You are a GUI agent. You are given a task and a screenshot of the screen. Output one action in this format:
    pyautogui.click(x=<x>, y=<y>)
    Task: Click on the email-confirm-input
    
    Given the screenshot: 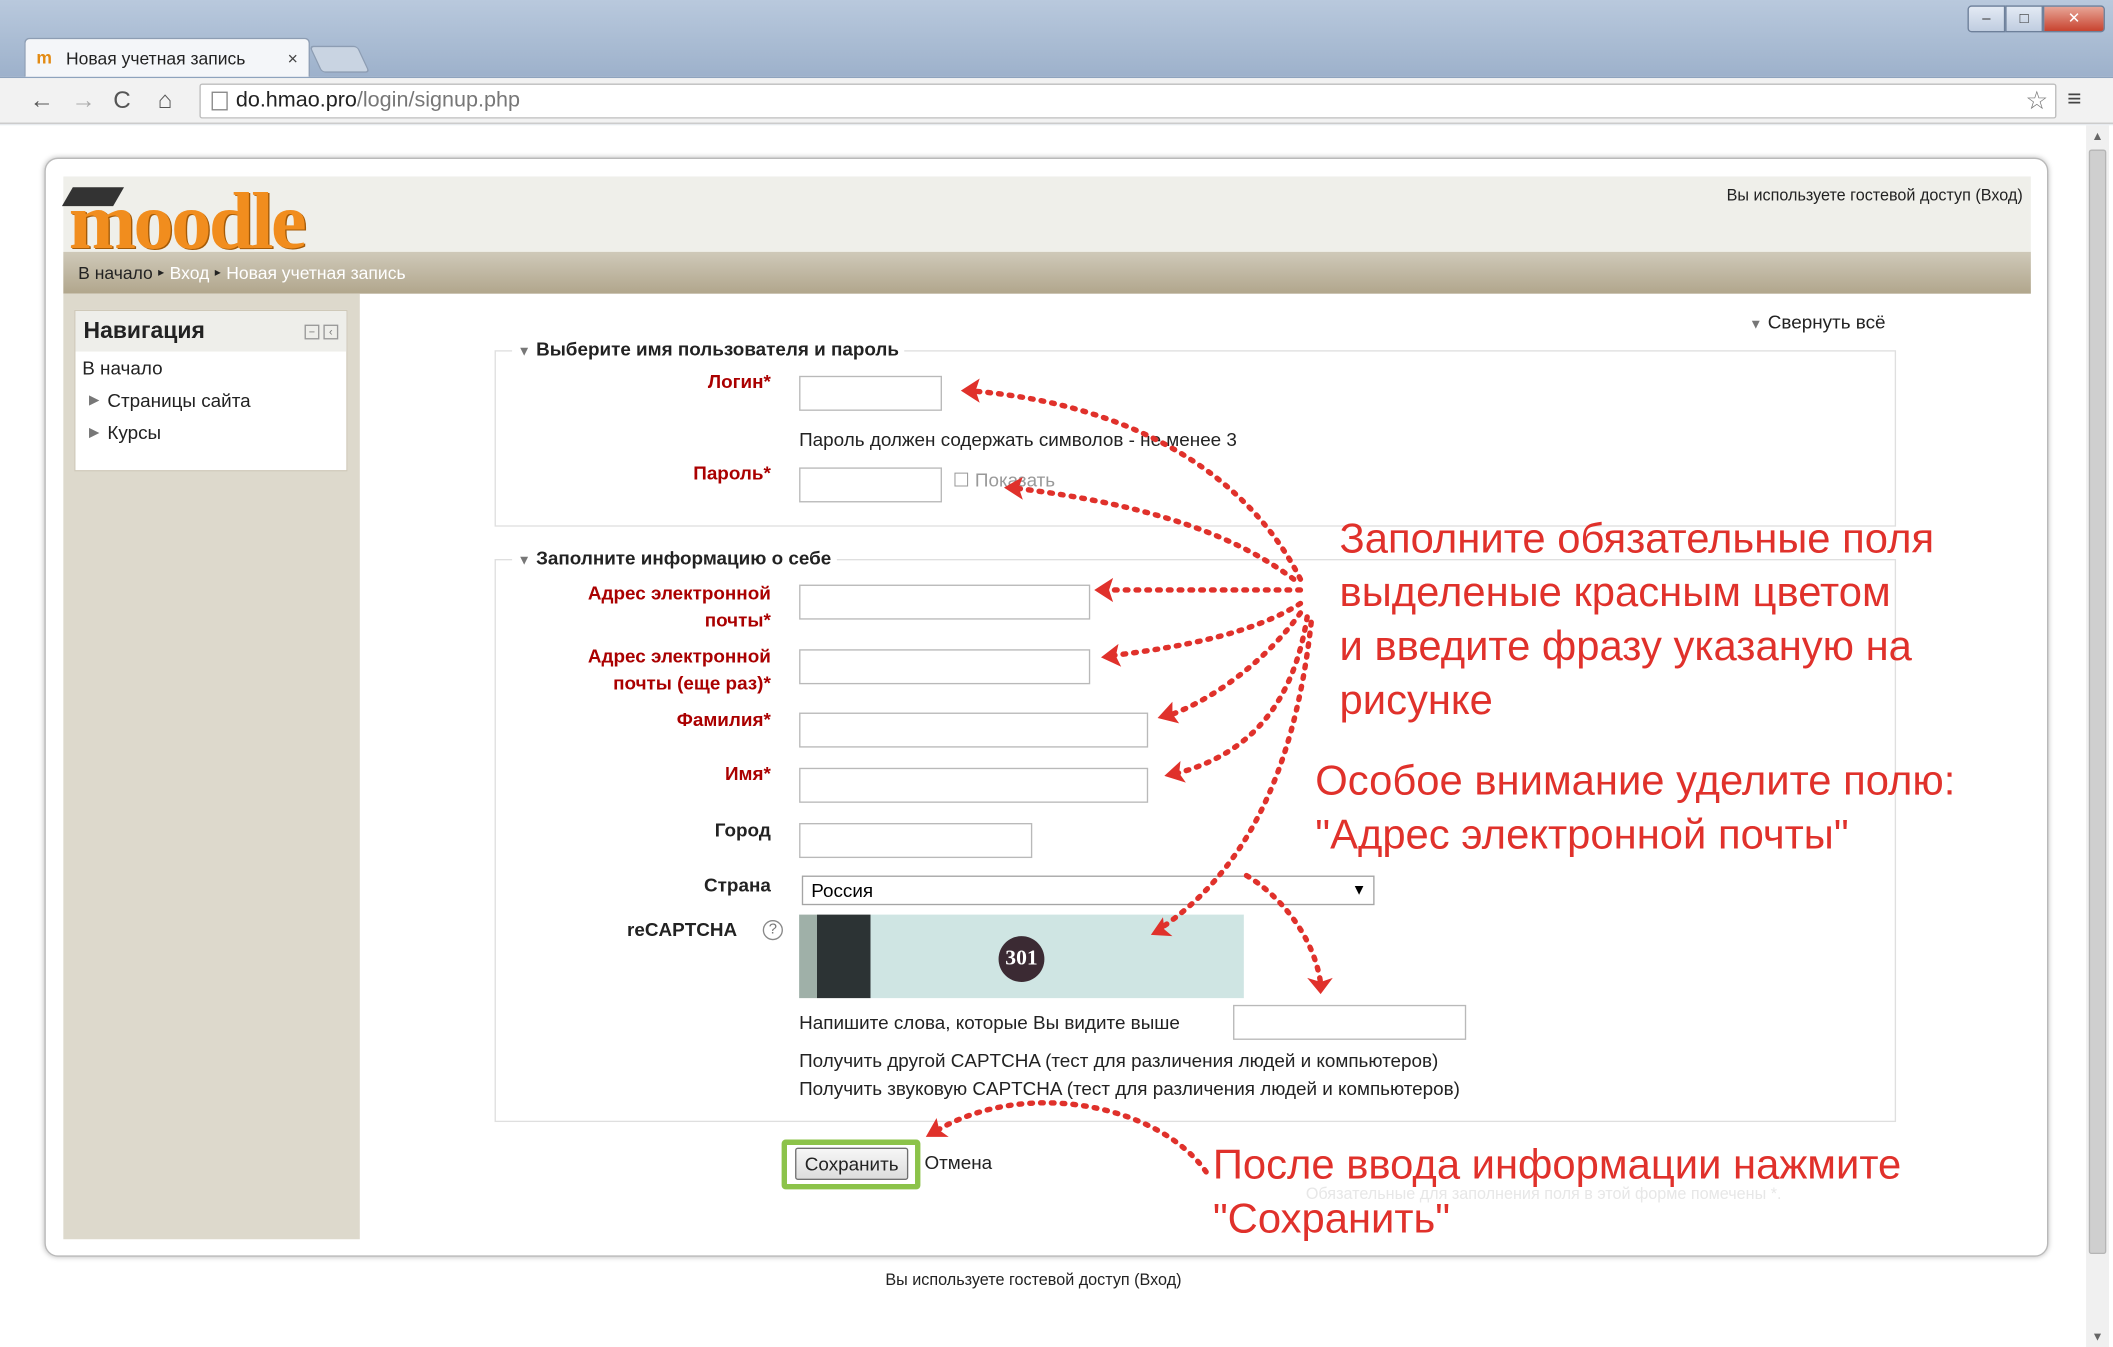 What is the action you would take?
    pyautogui.click(x=945, y=667)
    